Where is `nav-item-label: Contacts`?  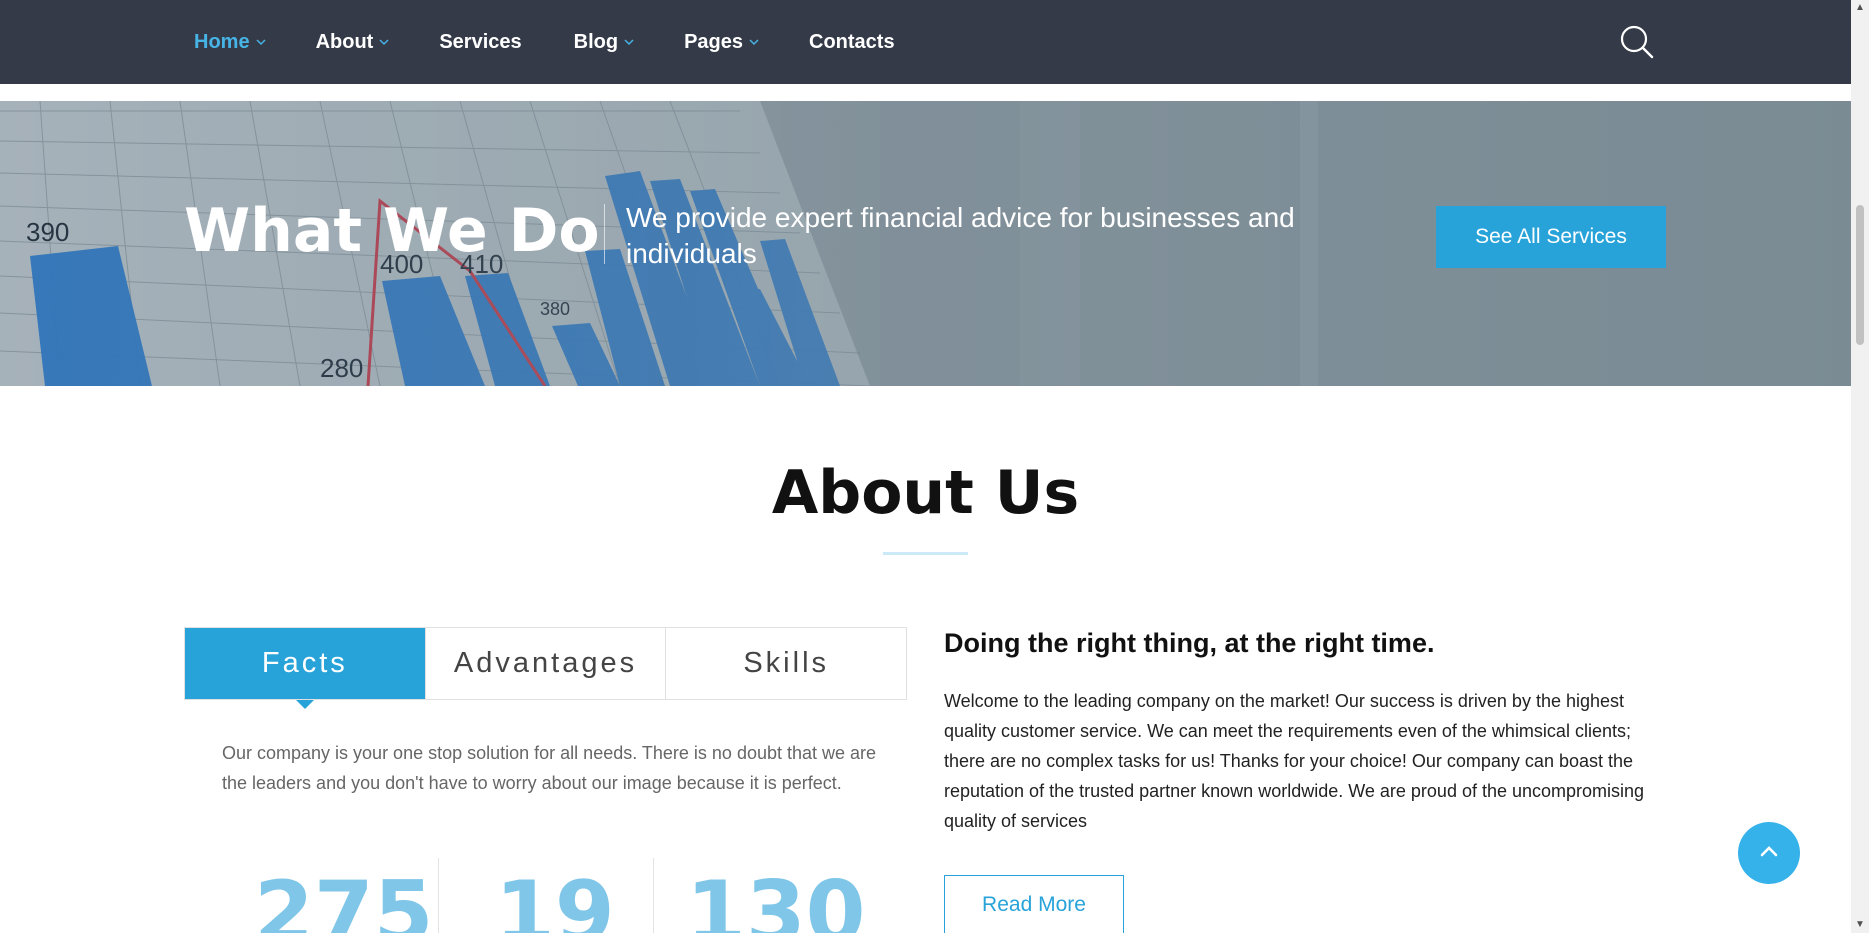
nav-item-label: Contacts is located at coordinates (852, 41).